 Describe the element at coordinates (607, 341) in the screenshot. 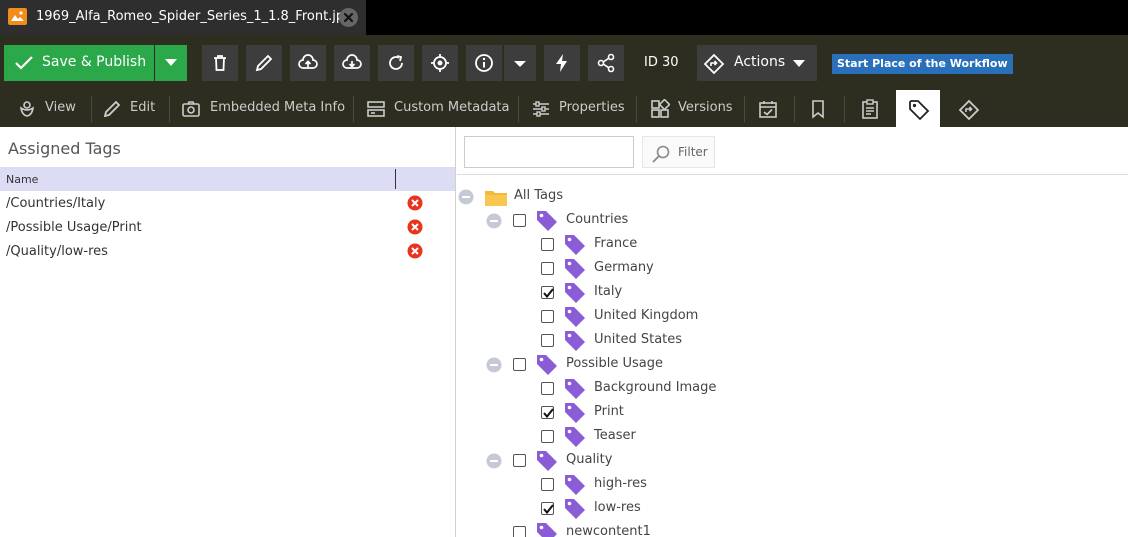

I see `tree-leaf-united-states: United States` at that location.